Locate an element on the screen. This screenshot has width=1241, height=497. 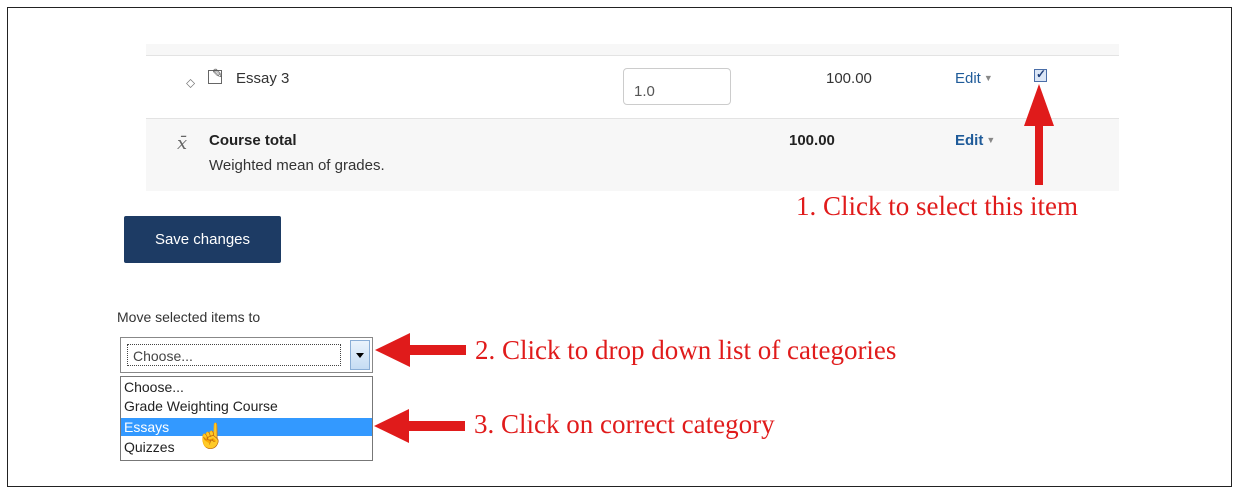
annotation-step-3: 3. Click on correct category is located at coordinates (624, 424).